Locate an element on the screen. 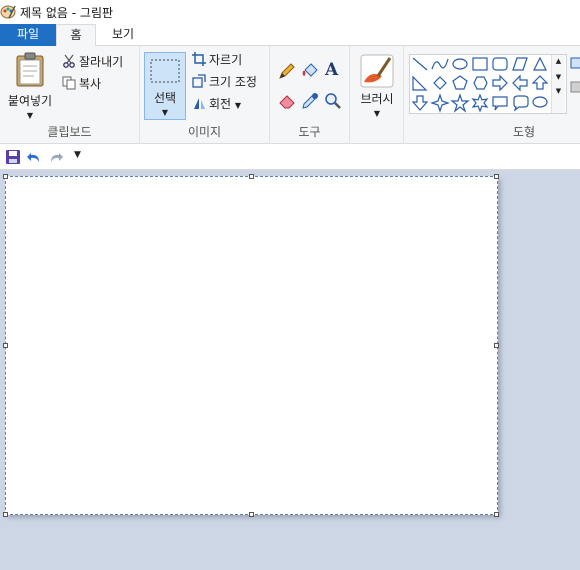  down-arrow-shape-icon is located at coordinates (420, 103).